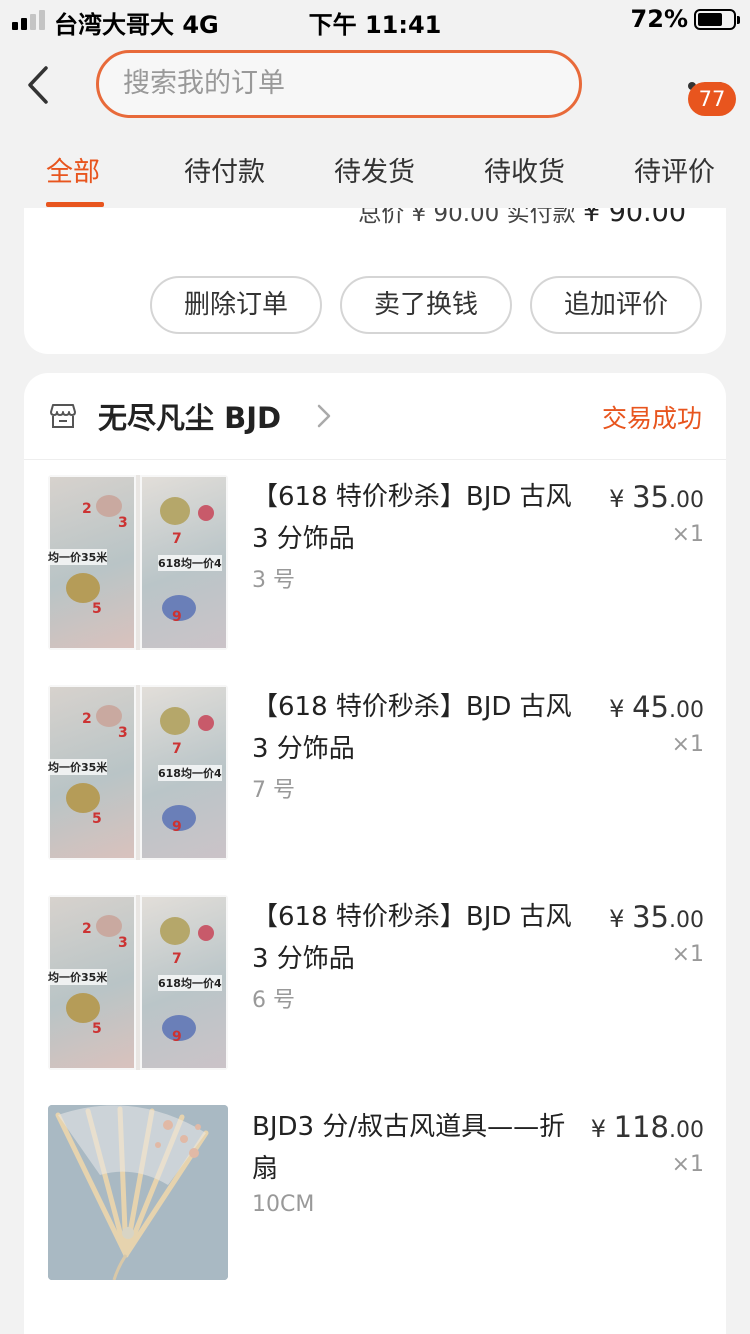 This screenshot has width=750, height=1334. What do you see at coordinates (38, 85) in the screenshot?
I see `back-arrow-icon` at bounding box center [38, 85].